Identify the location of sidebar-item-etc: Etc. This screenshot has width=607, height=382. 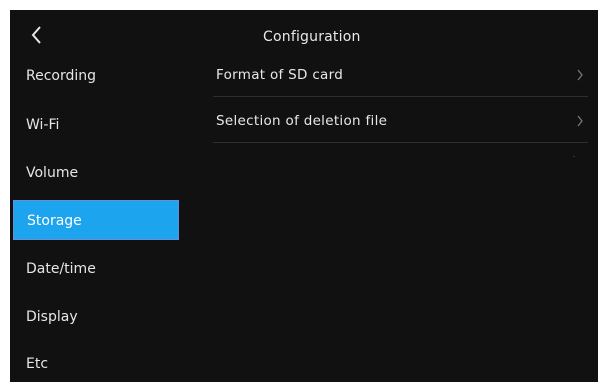
(96, 363).